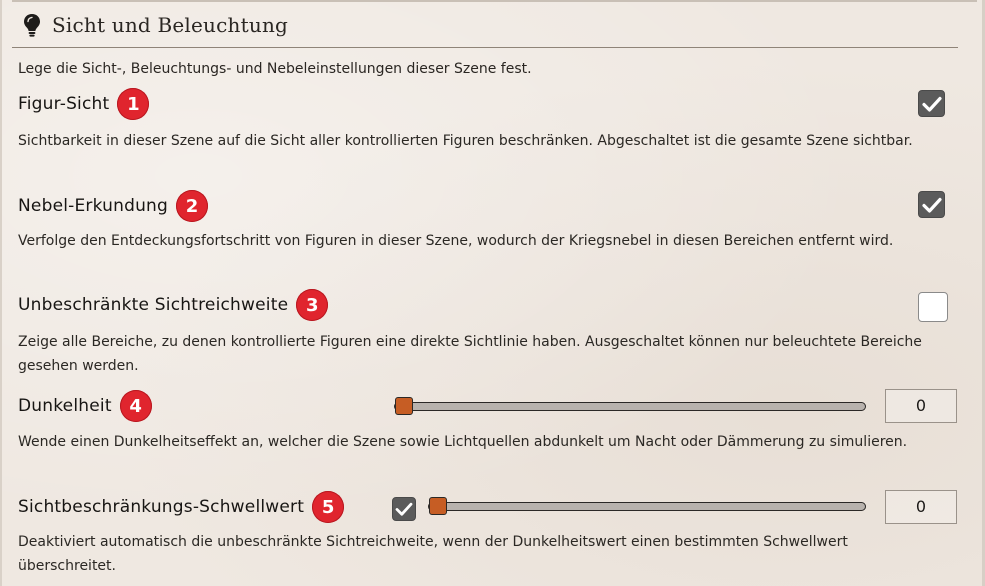 The height and width of the screenshot is (586, 985). I want to click on setting-label: Sichtbeschränkungs-Schwellwert, so click(161, 507).